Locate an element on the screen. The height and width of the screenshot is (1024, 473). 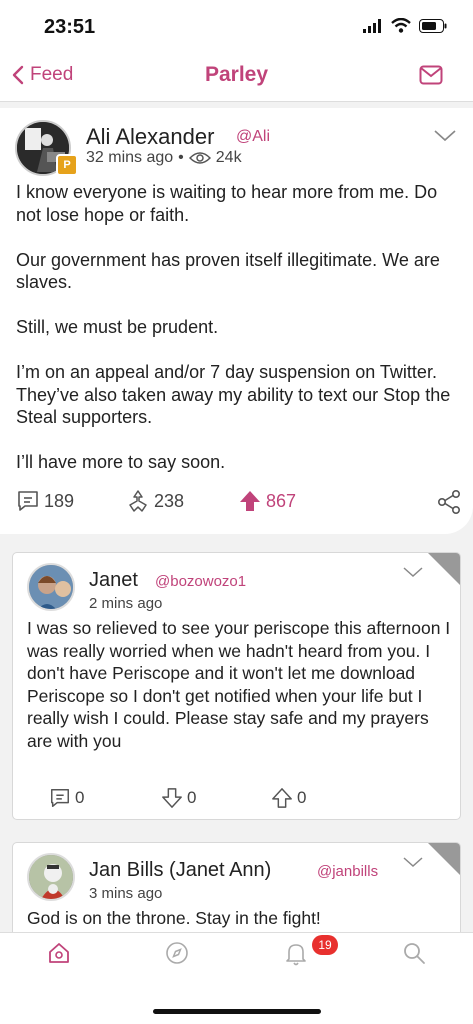
commenter-name: Janet is located at coordinates (113, 580).